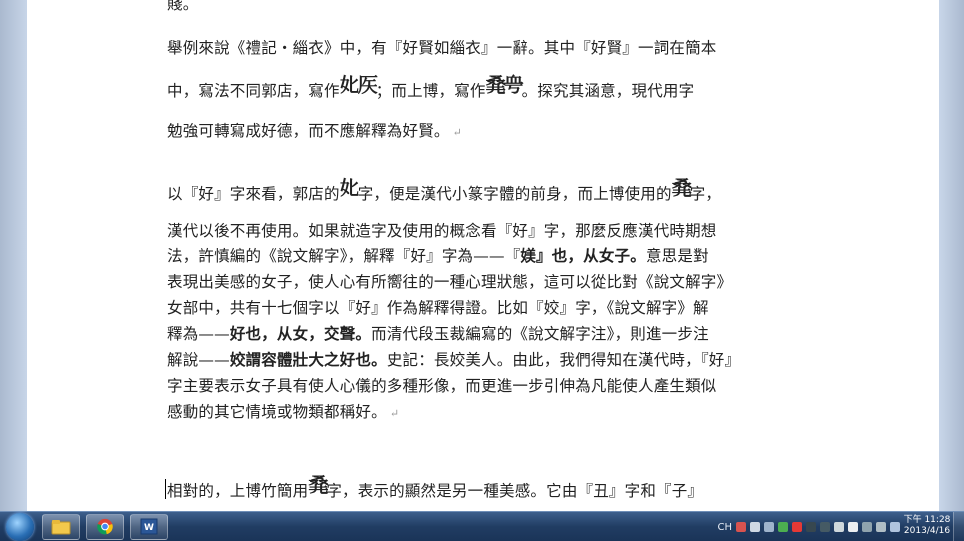 The width and height of the screenshot is (964, 541). Describe the element at coordinates (442, 231) in the screenshot. I see `text-line: 漢代以後不再使用。如果就造字及使用的概念看『好』字，那麼反應漢代時期想` at that location.